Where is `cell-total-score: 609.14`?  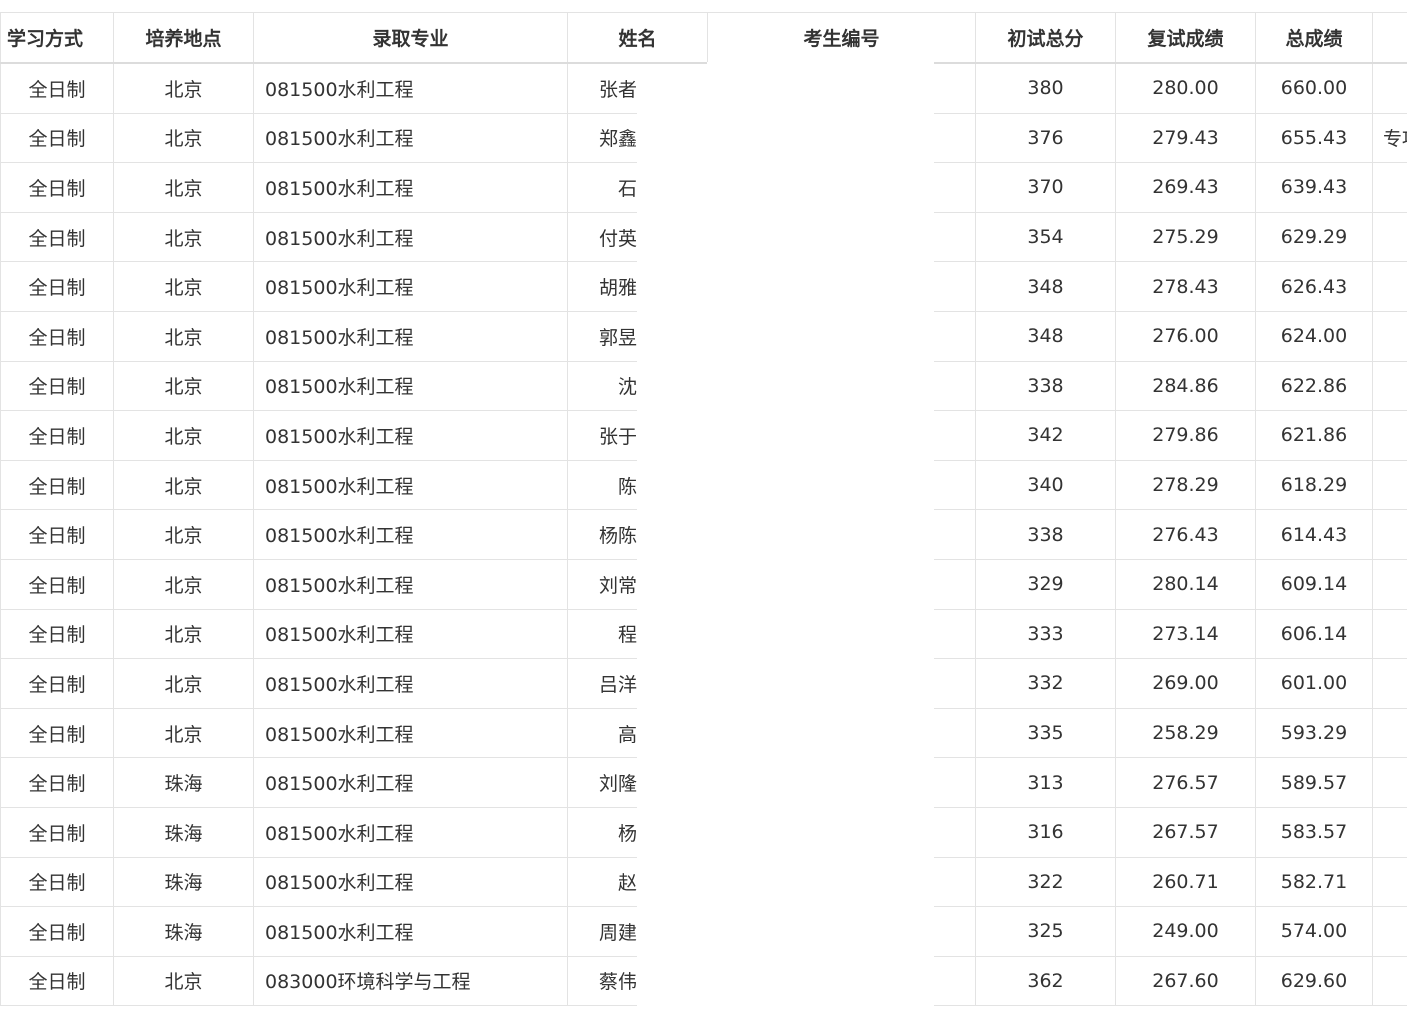 cell-total-score: 609.14 is located at coordinates (1314, 584).